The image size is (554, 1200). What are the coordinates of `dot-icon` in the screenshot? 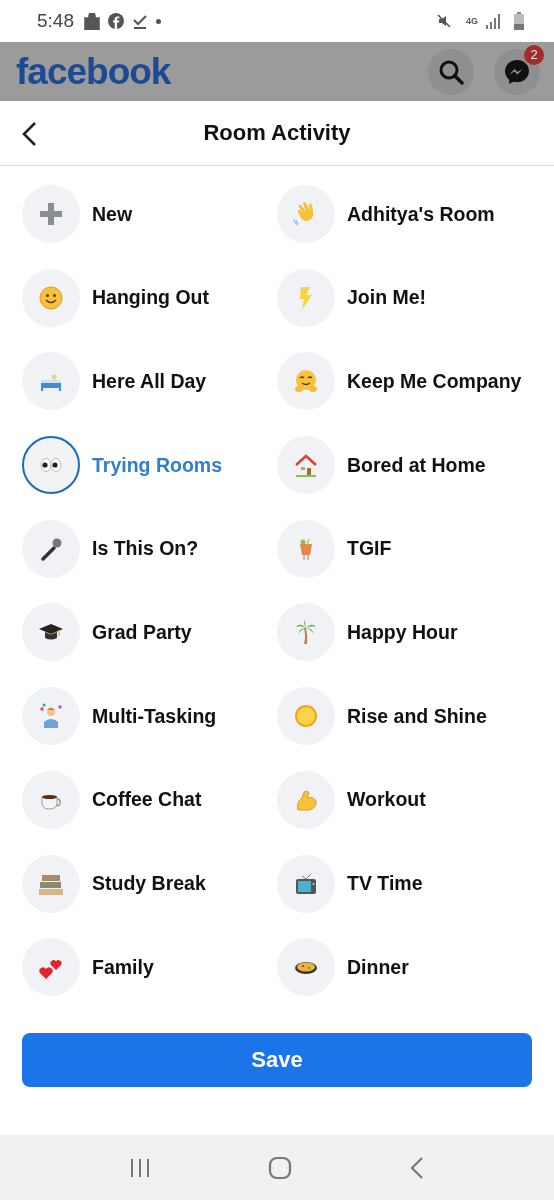 It's located at (158, 21).